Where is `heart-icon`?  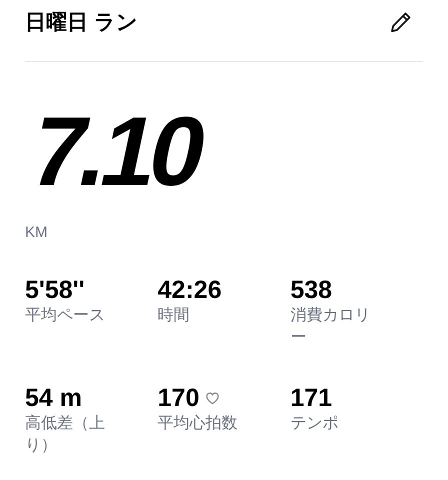
heart-icon is located at coordinates (212, 397).